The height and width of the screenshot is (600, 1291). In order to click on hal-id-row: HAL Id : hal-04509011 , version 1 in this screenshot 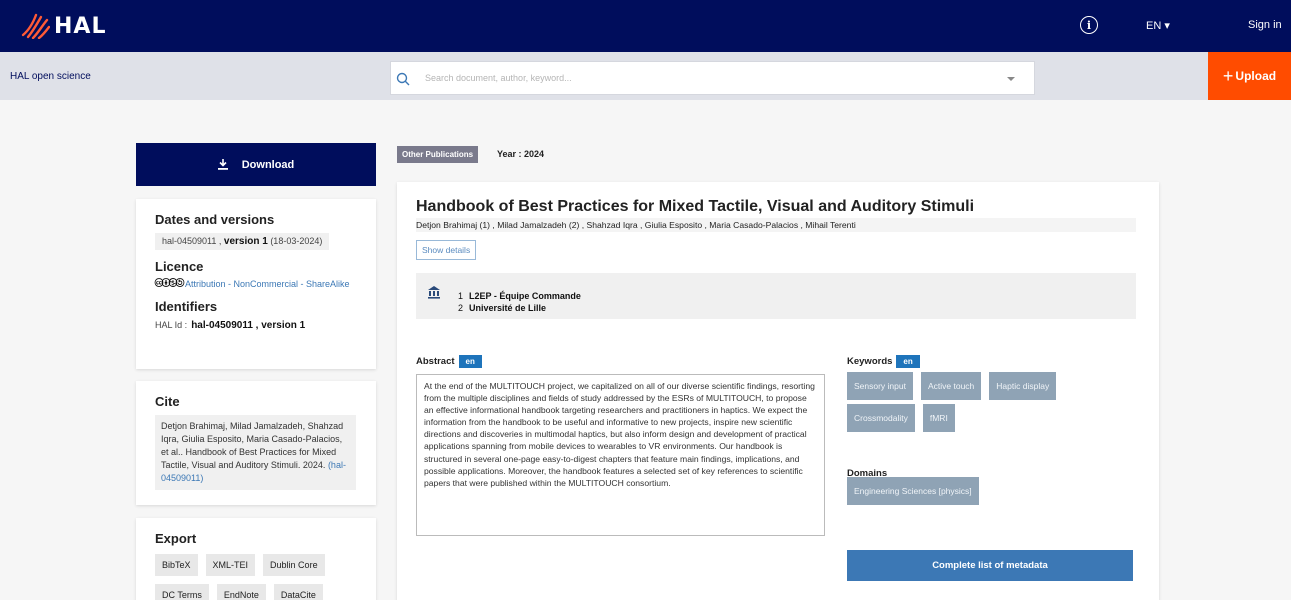, I will do `click(256, 325)`.